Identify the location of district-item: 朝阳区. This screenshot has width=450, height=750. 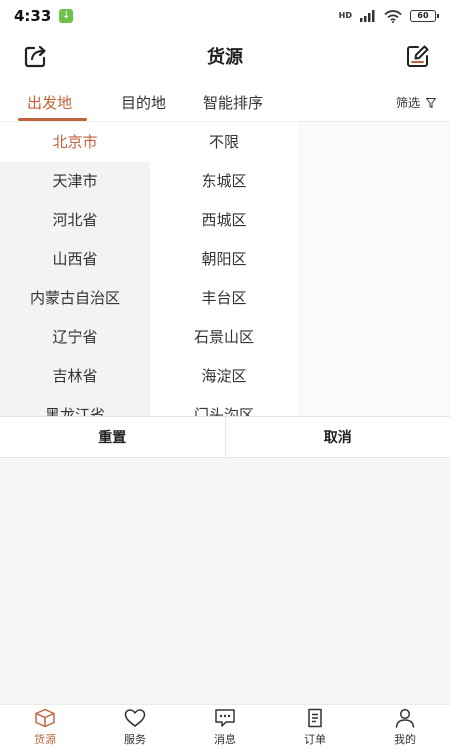
(224, 259).